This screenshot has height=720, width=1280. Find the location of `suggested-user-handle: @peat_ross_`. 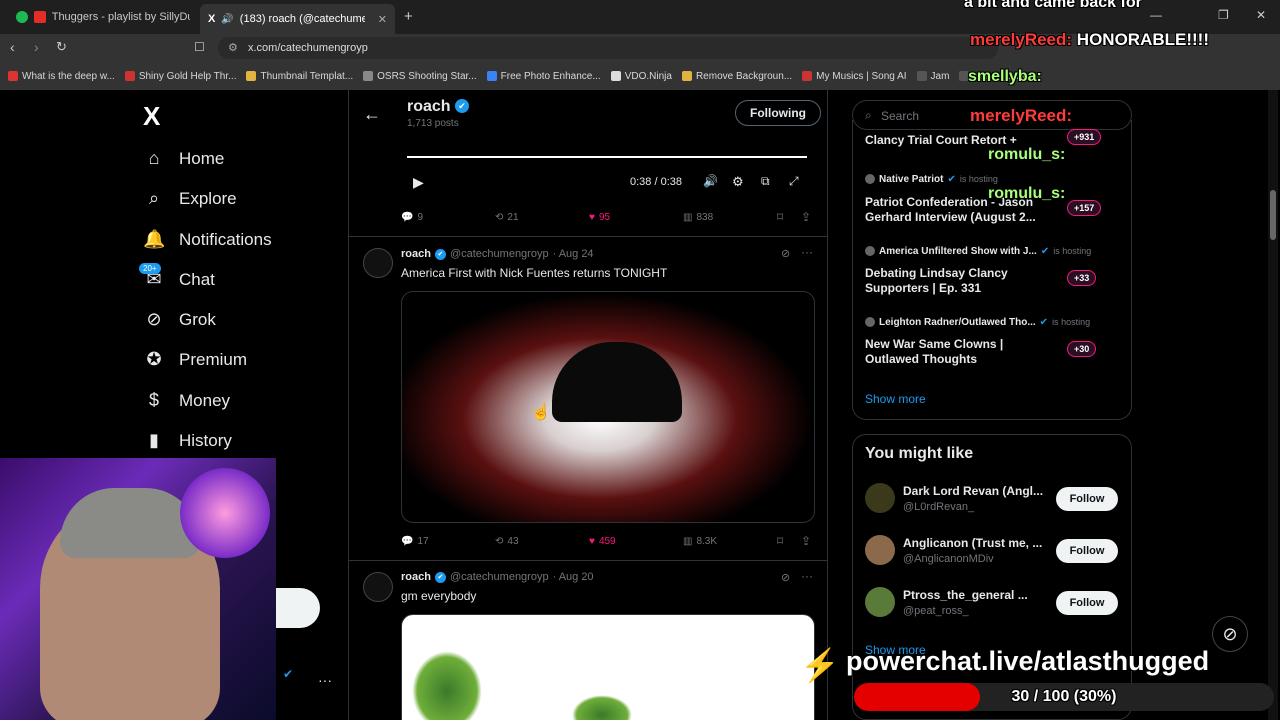

suggested-user-handle: @peat_ross_ is located at coordinates (936, 611).